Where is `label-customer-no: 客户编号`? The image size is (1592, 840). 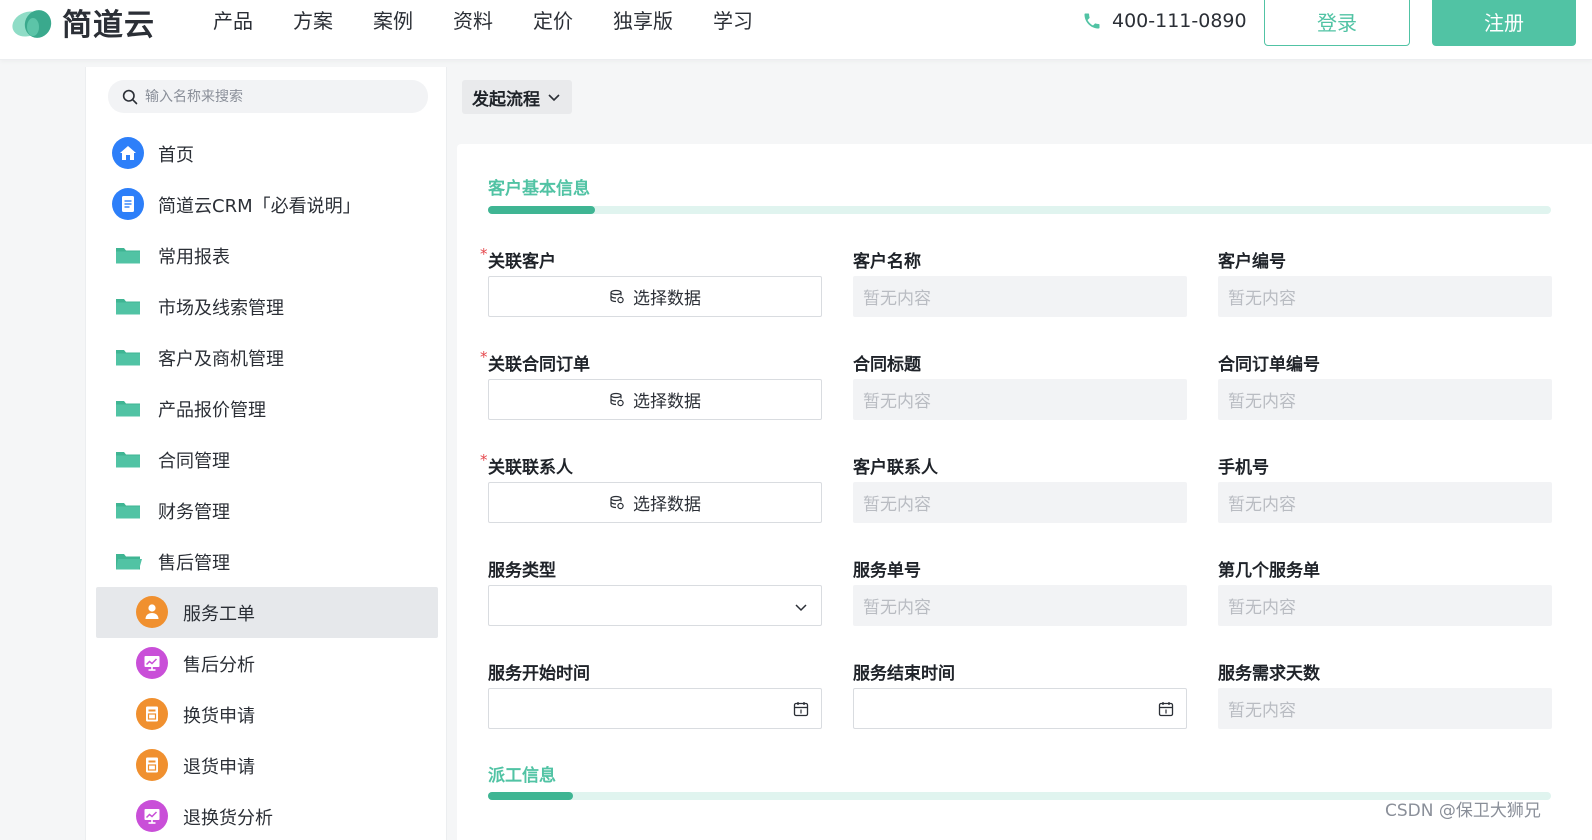
label-customer-no: 客户编号 is located at coordinates (1252, 262).